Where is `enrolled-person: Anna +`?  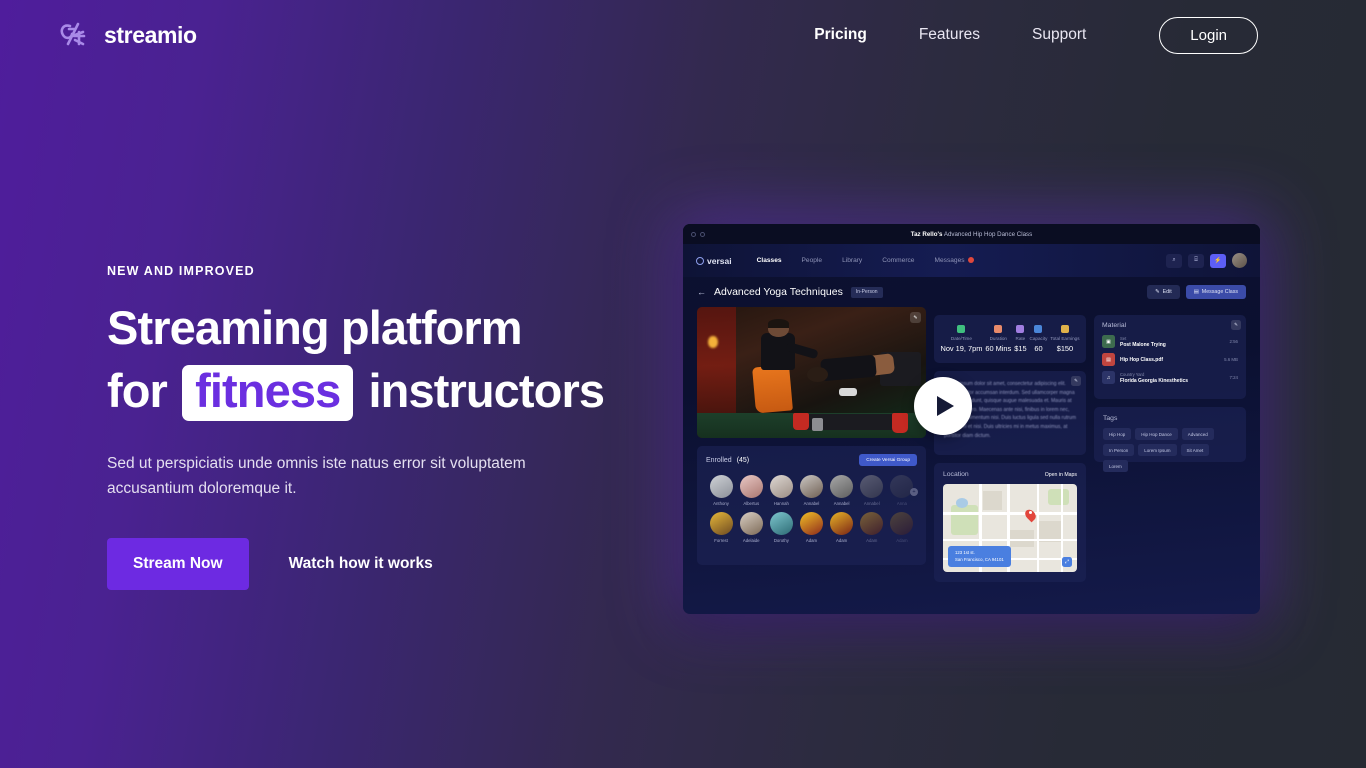 enrolled-person: Anna + is located at coordinates (902, 490).